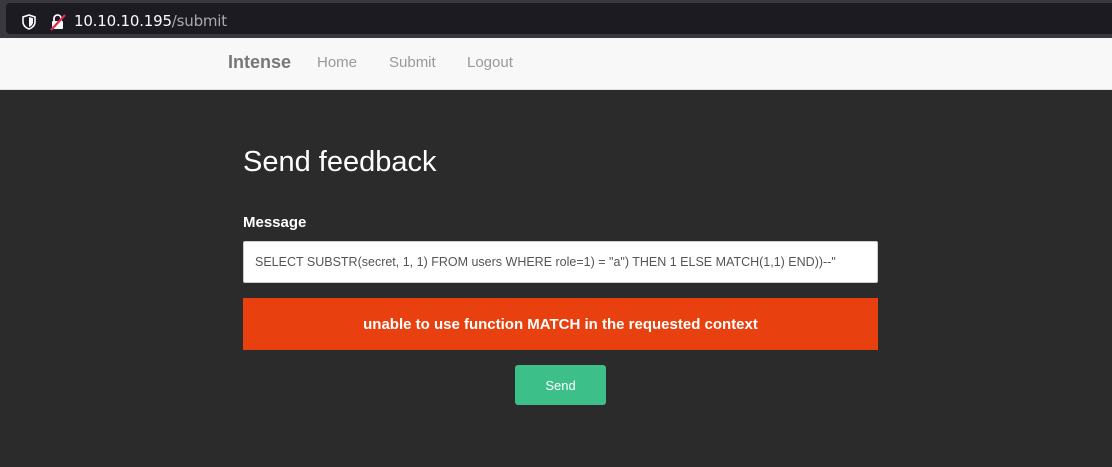 The height and width of the screenshot is (467, 1112). Describe the element at coordinates (29, 22) in the screenshot. I see `shield-icon` at that location.